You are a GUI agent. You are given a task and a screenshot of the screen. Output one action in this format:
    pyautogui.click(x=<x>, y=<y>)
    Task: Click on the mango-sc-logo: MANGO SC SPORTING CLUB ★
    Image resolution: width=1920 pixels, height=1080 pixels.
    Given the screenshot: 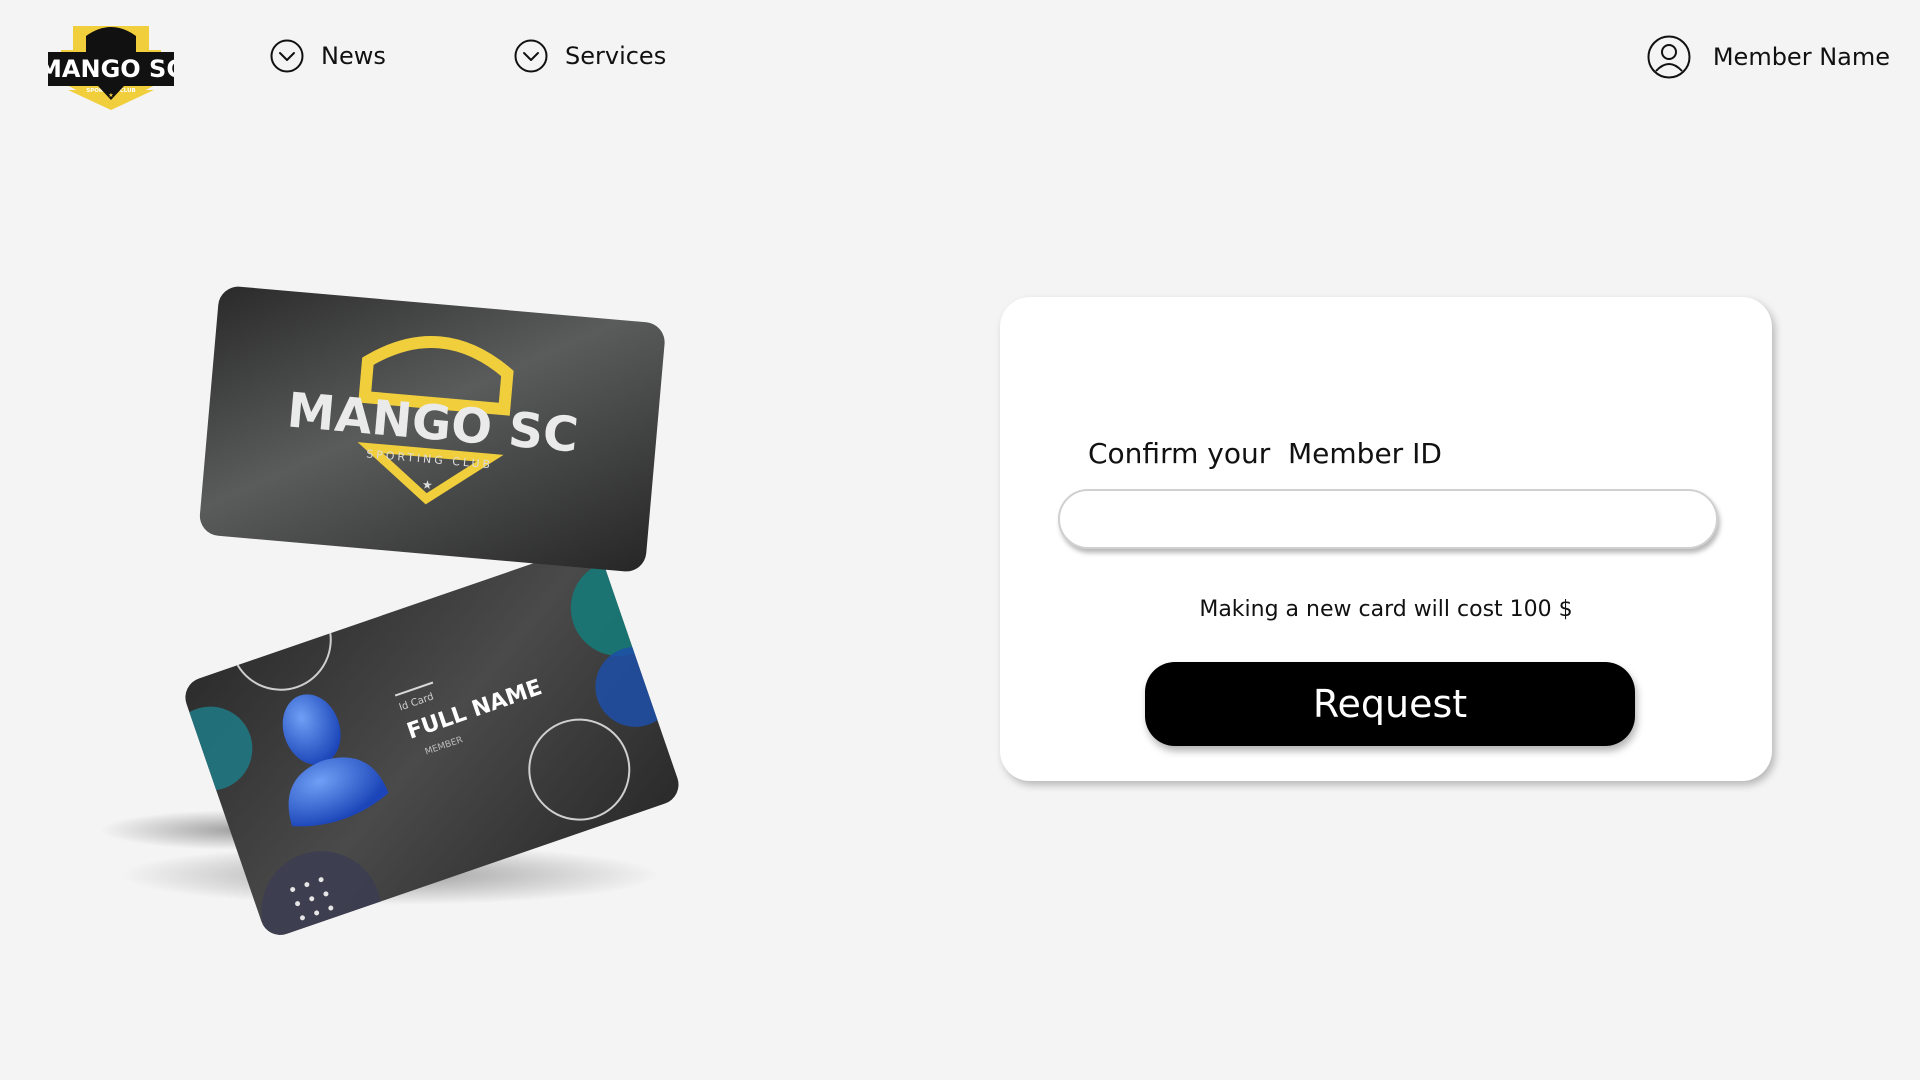 What is the action you would take?
    pyautogui.click(x=111, y=65)
    